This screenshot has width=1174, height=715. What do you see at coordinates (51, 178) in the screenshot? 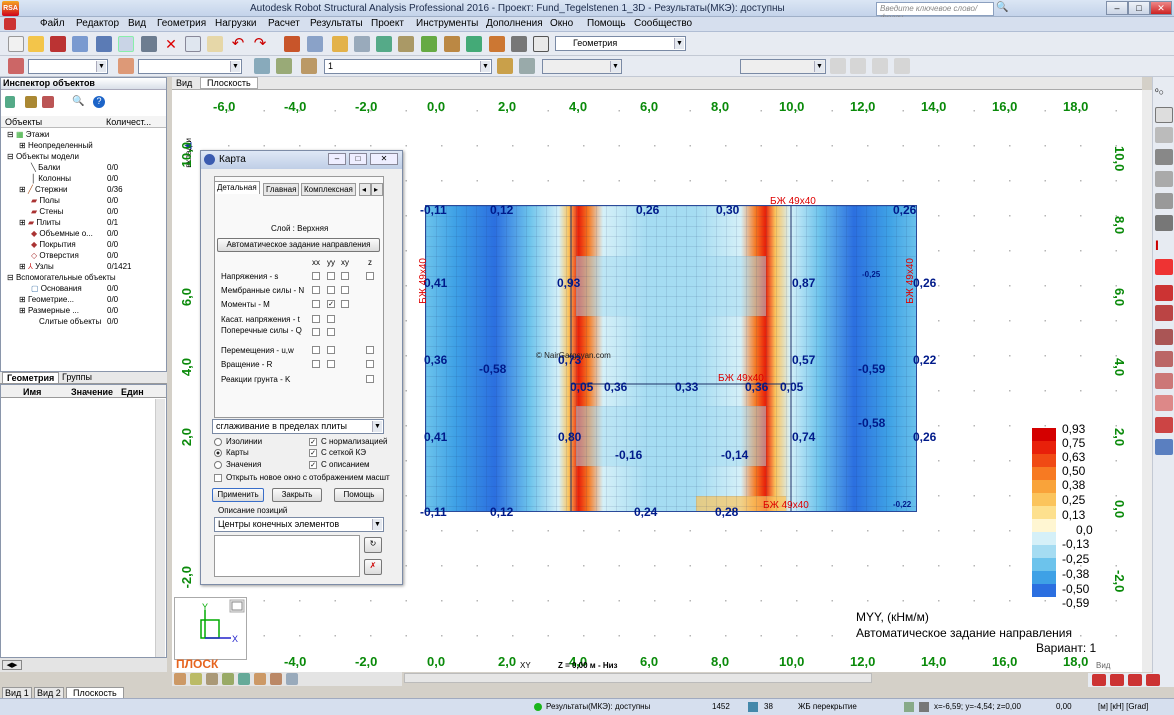
I see `tree-item: │ Колонны` at bounding box center [51, 178].